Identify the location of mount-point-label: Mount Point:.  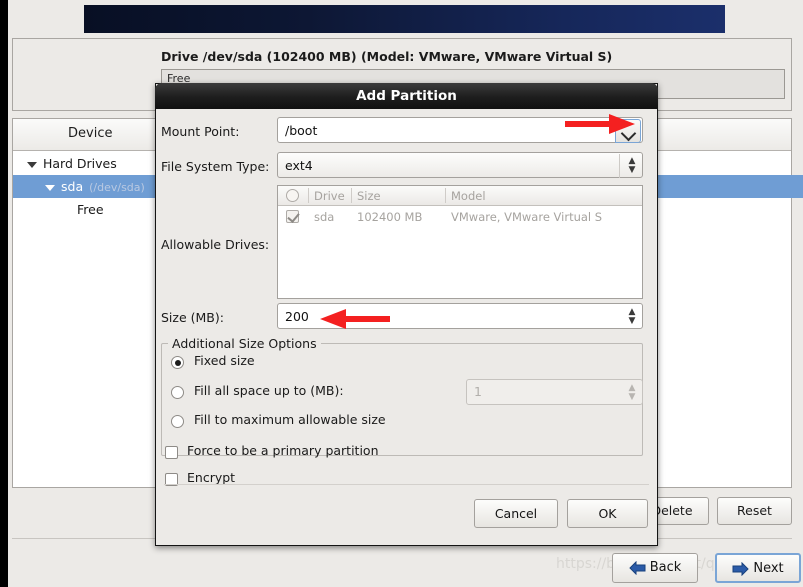
(200, 131).